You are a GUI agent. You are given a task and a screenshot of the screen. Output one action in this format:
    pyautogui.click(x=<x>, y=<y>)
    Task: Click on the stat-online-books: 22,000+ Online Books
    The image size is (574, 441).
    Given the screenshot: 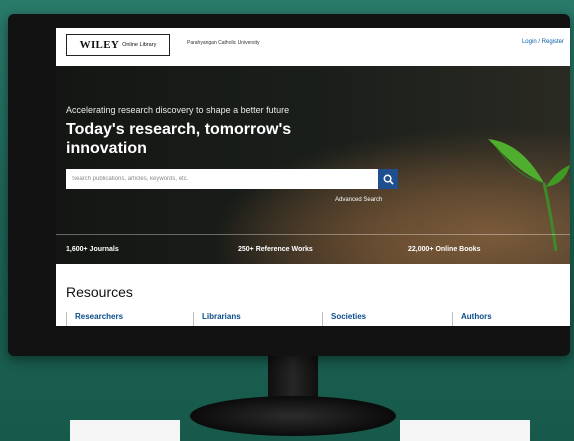 What is the action you would take?
    pyautogui.click(x=444, y=249)
    